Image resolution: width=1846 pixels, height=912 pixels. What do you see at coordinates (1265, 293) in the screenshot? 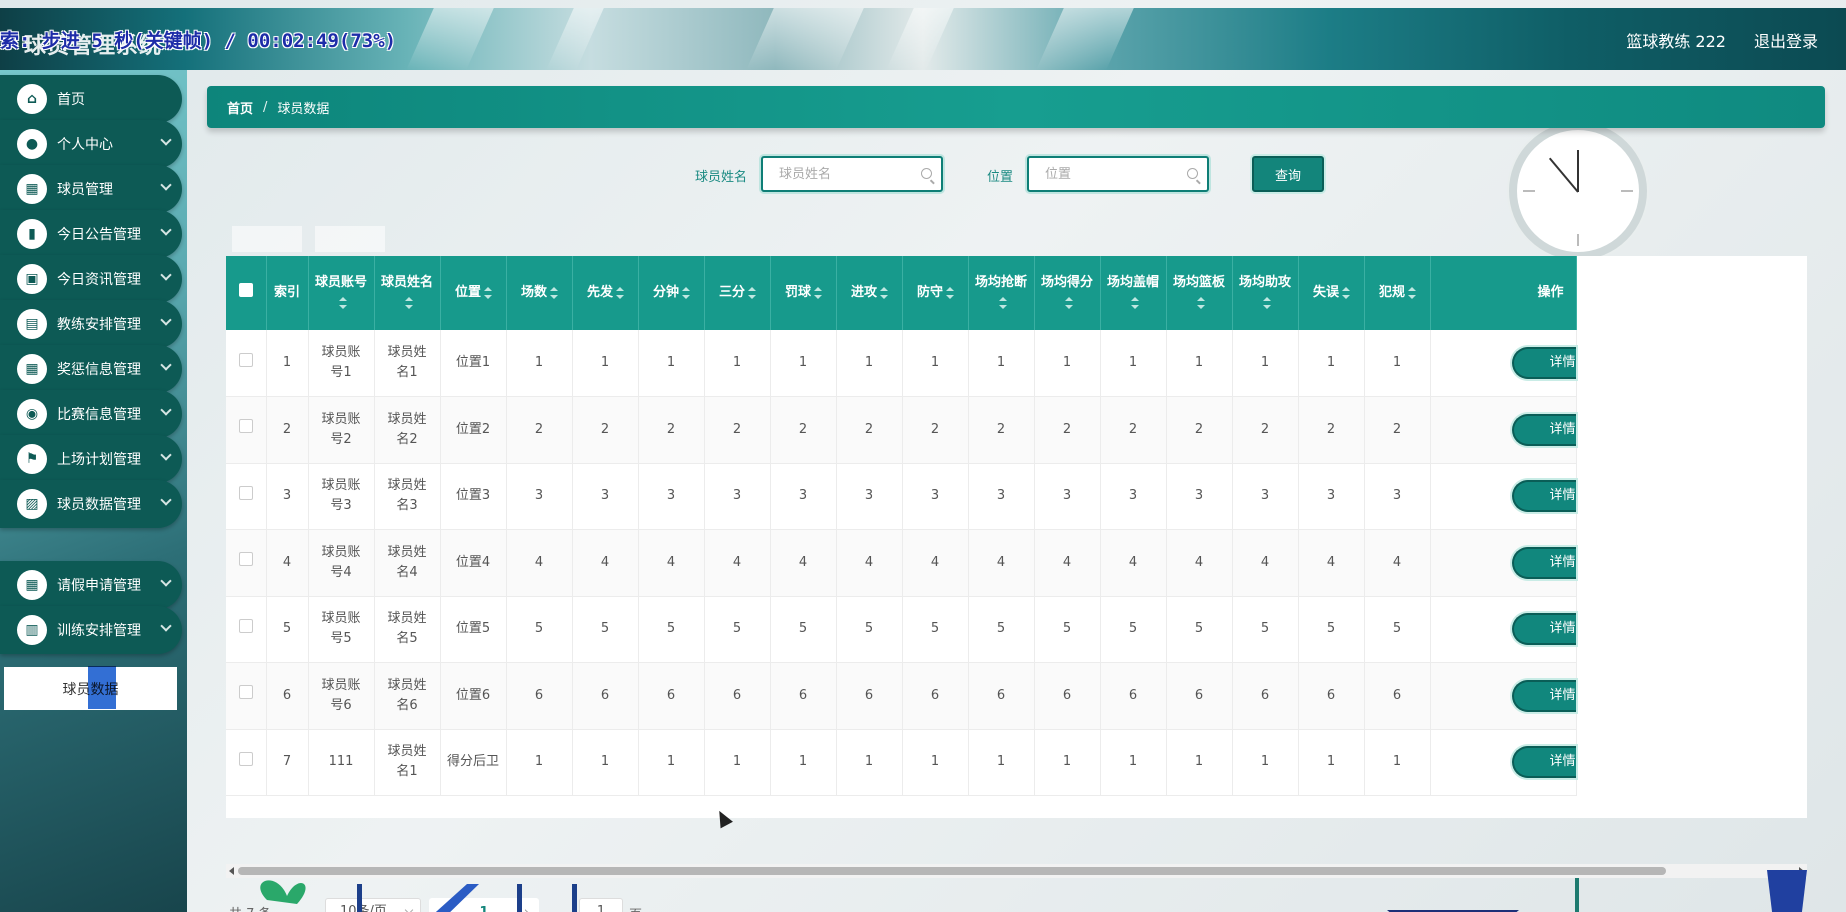
I see `column-header: 场均助攻` at bounding box center [1265, 293].